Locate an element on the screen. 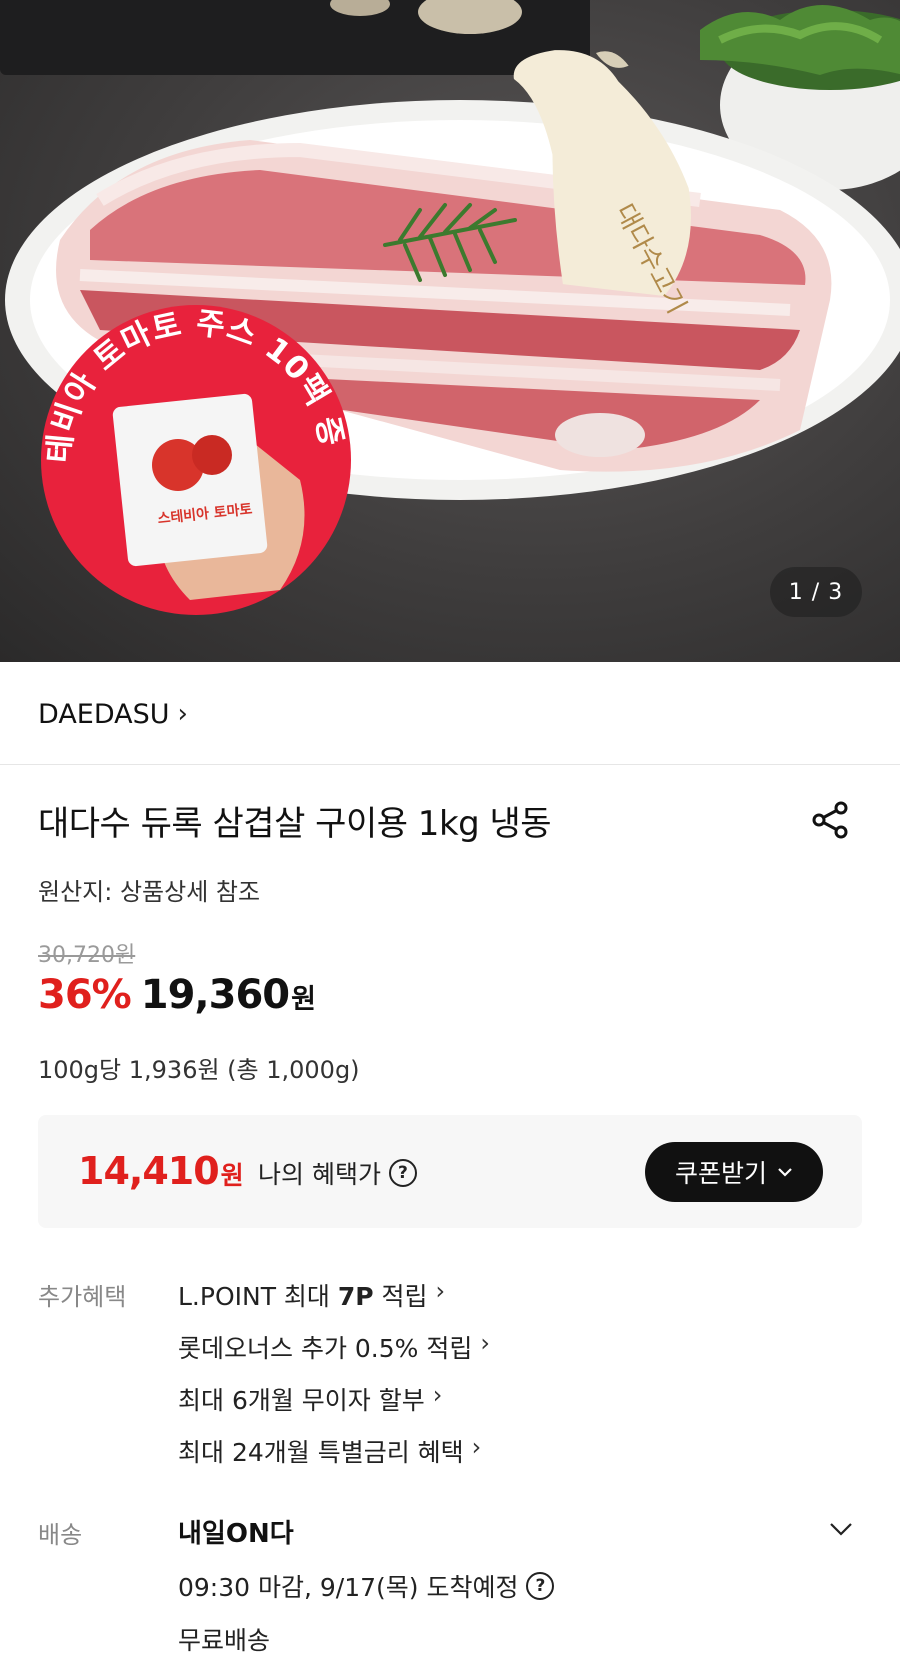  brand-link: DAEDASU › is located at coordinates (113, 714).